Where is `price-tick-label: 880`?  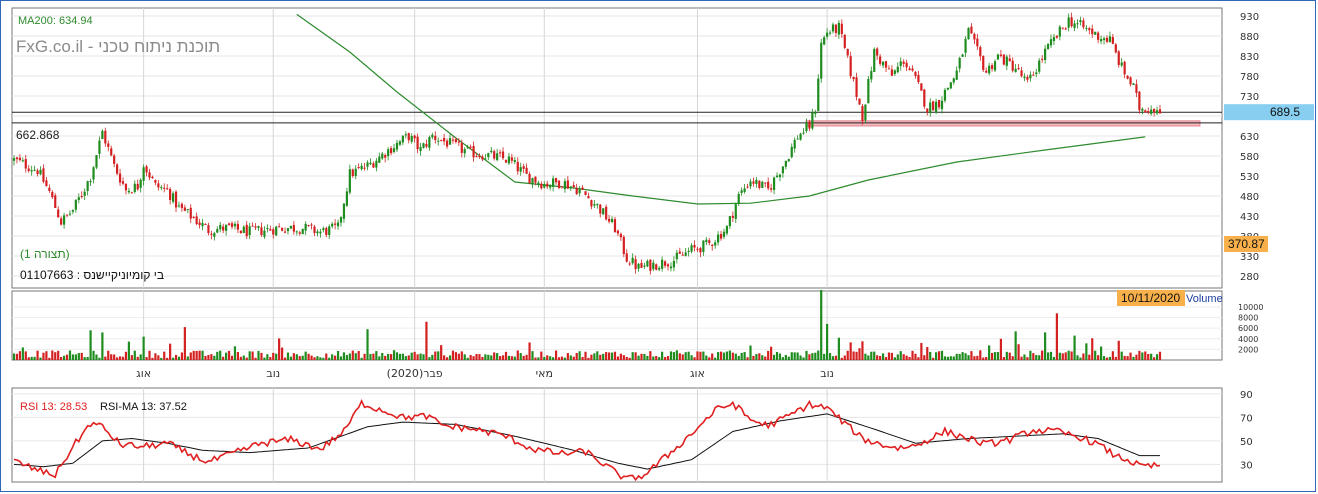 price-tick-label: 880 is located at coordinates (1249, 37).